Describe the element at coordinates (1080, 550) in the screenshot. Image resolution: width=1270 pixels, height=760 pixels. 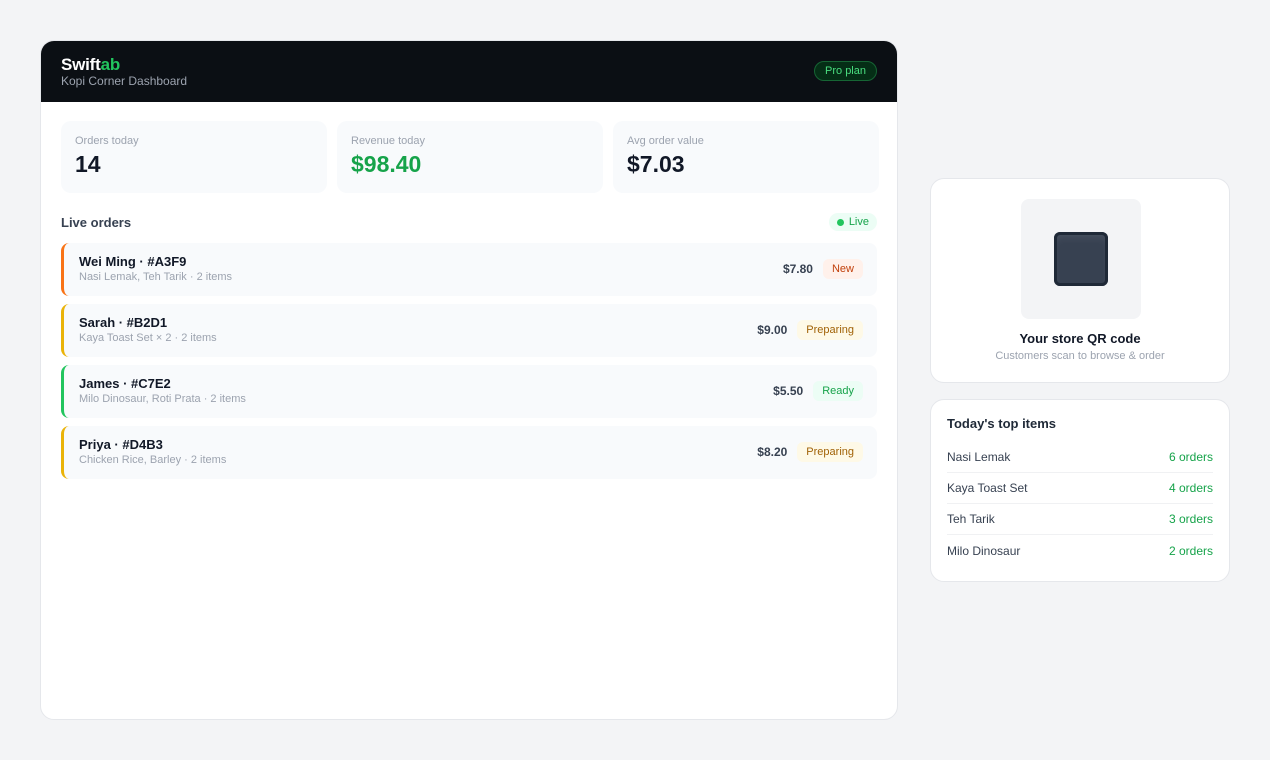
I see `top-item-row: Milo Dinosaur 2 orders` at that location.